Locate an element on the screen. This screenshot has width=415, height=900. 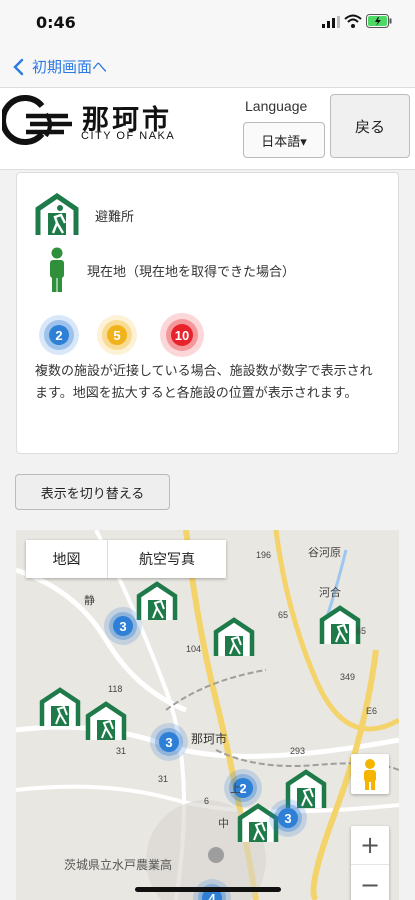
map-place-label: 中 is located at coordinates (223, 824).